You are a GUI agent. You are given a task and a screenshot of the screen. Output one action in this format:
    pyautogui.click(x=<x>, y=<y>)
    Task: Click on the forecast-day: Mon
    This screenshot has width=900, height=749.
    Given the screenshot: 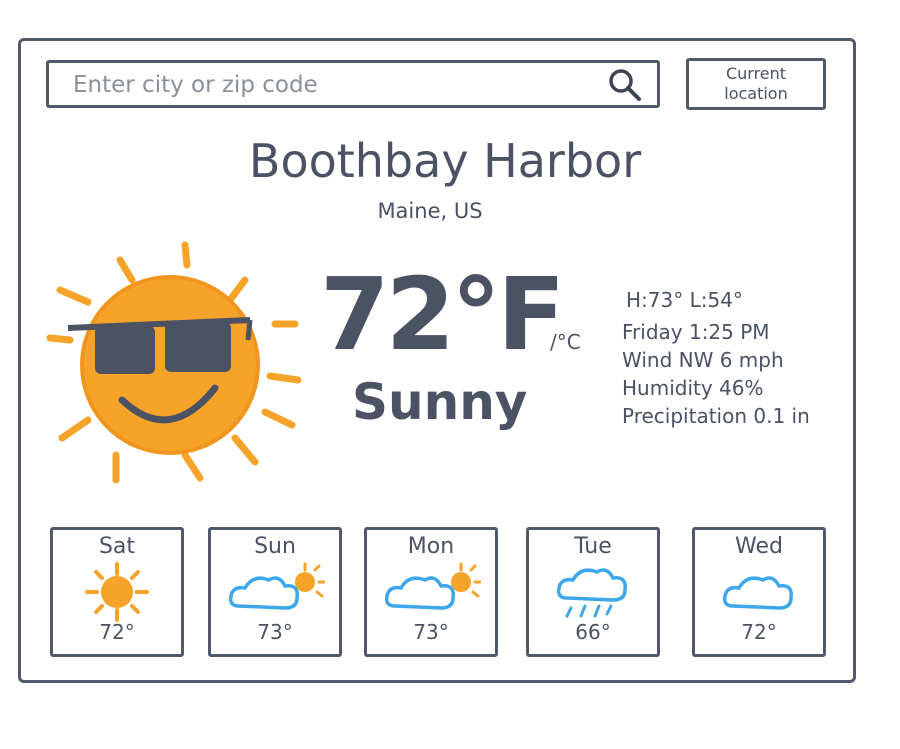 What is the action you would take?
    pyautogui.click(x=431, y=546)
    